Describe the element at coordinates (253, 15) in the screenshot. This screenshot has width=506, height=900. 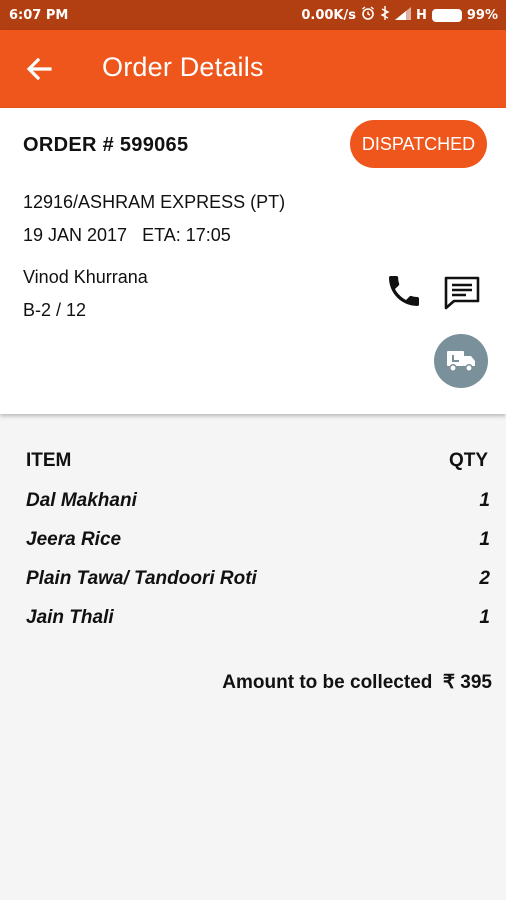
I see `status-bar: 6:07 PM 0.00K/s H 99%` at that location.